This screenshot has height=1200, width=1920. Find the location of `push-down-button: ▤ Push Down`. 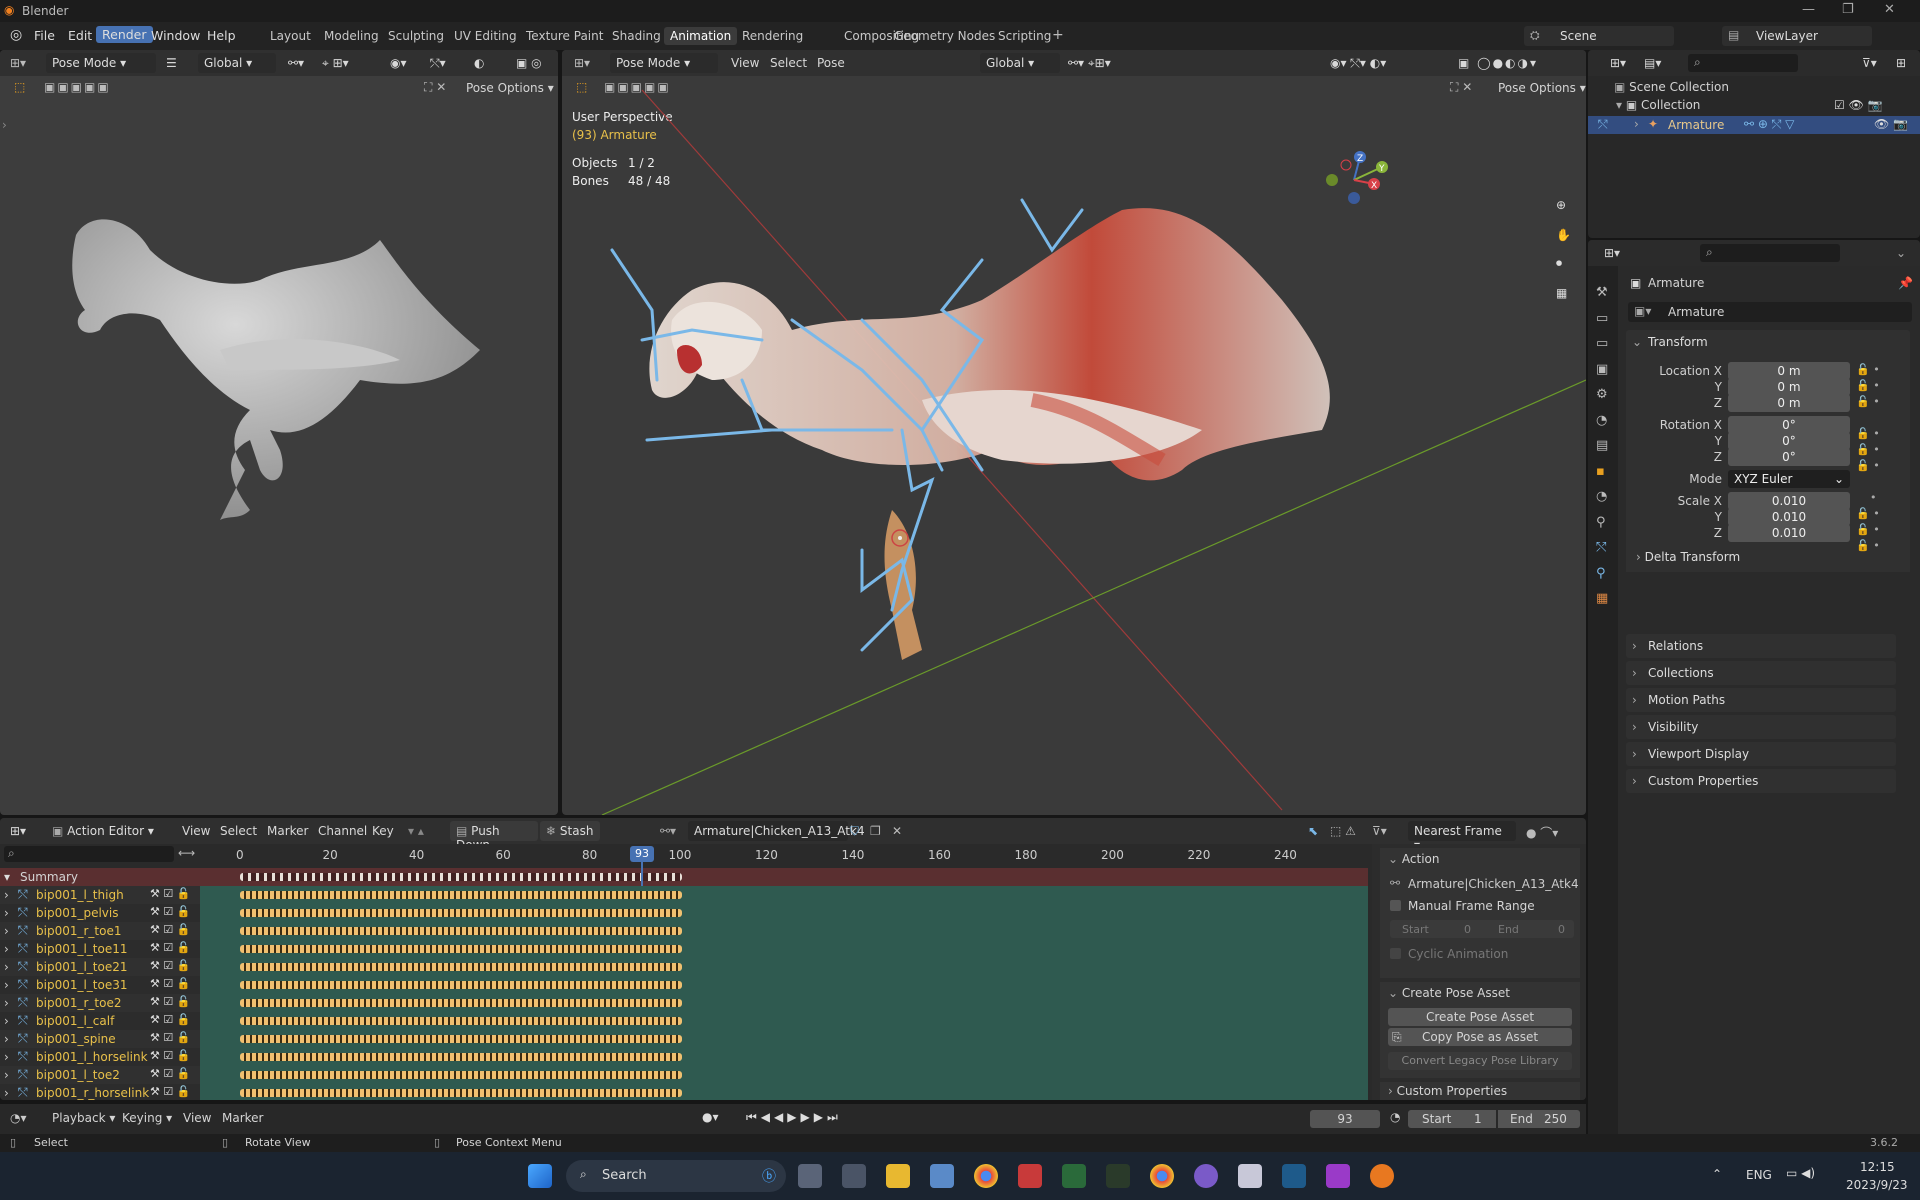

push-down-button: ▤ Push Down is located at coordinates (494, 836).